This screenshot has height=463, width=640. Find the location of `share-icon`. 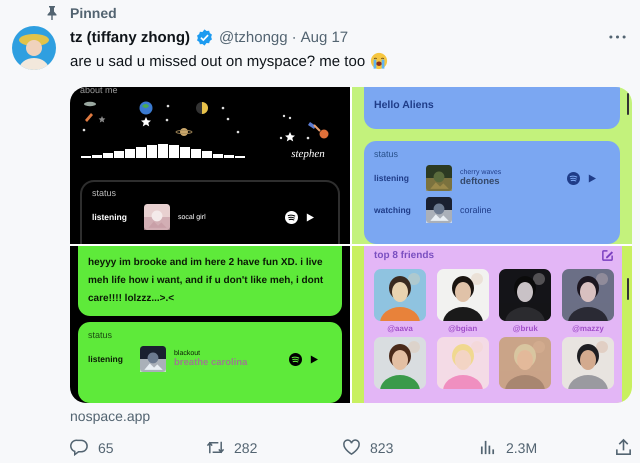

share-icon is located at coordinates (623, 447).